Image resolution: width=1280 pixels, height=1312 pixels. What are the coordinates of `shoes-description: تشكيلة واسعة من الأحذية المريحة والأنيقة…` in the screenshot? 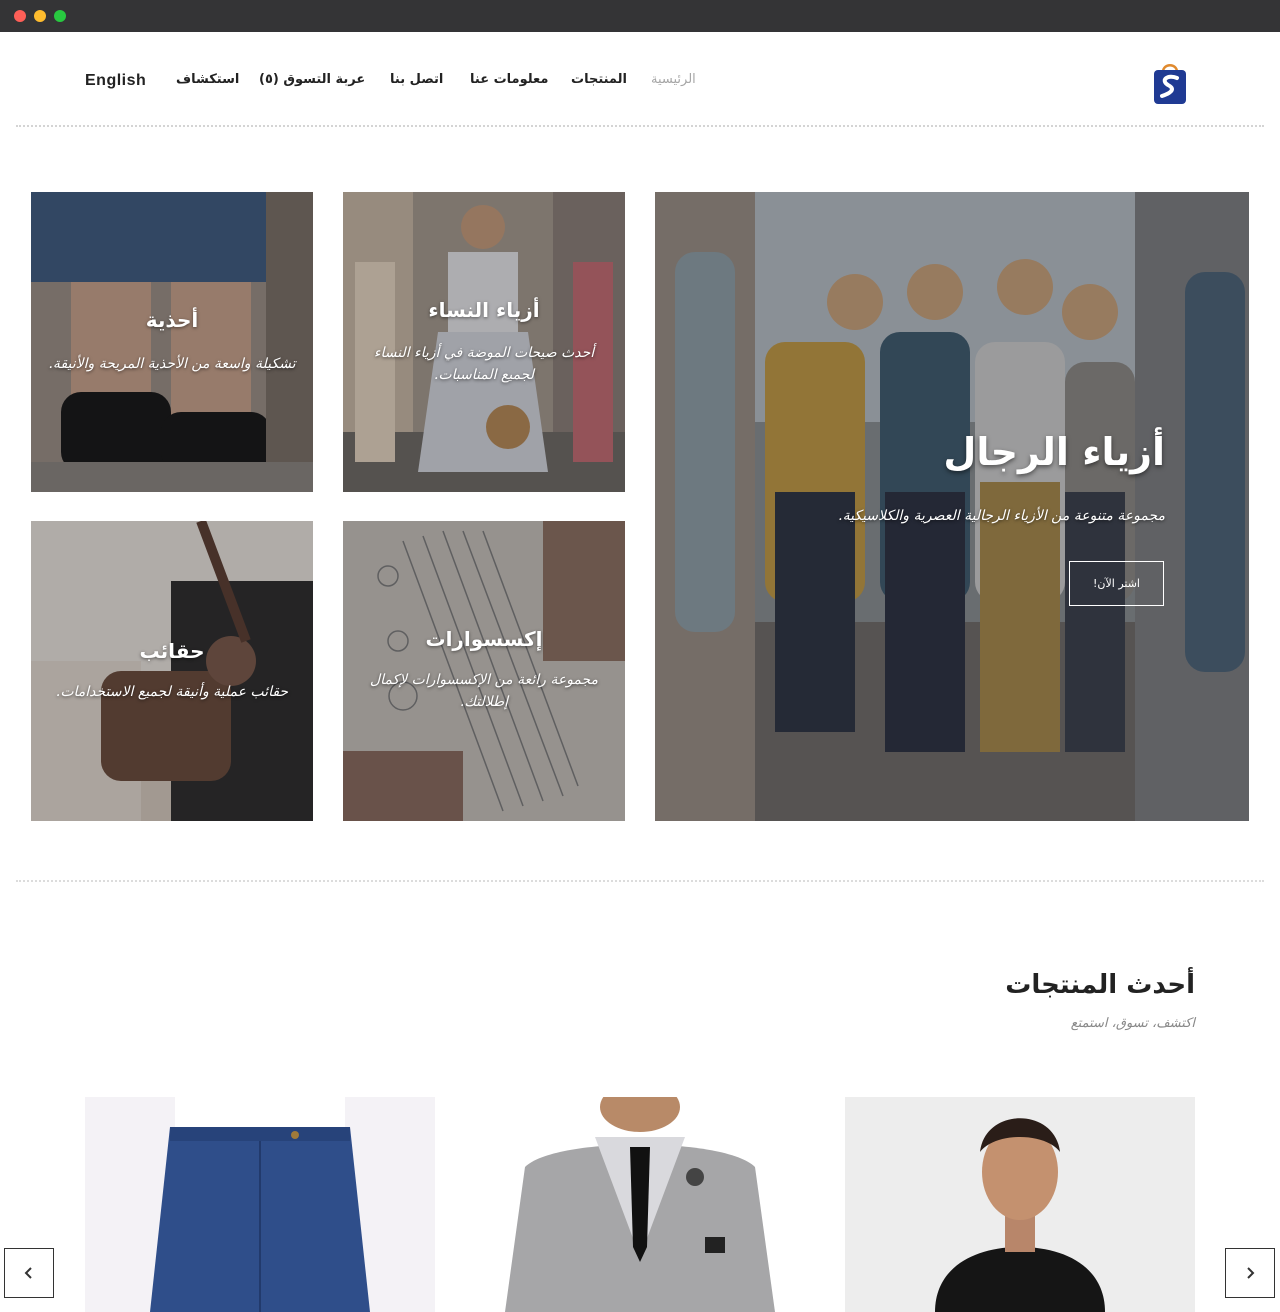 It's located at (172, 364).